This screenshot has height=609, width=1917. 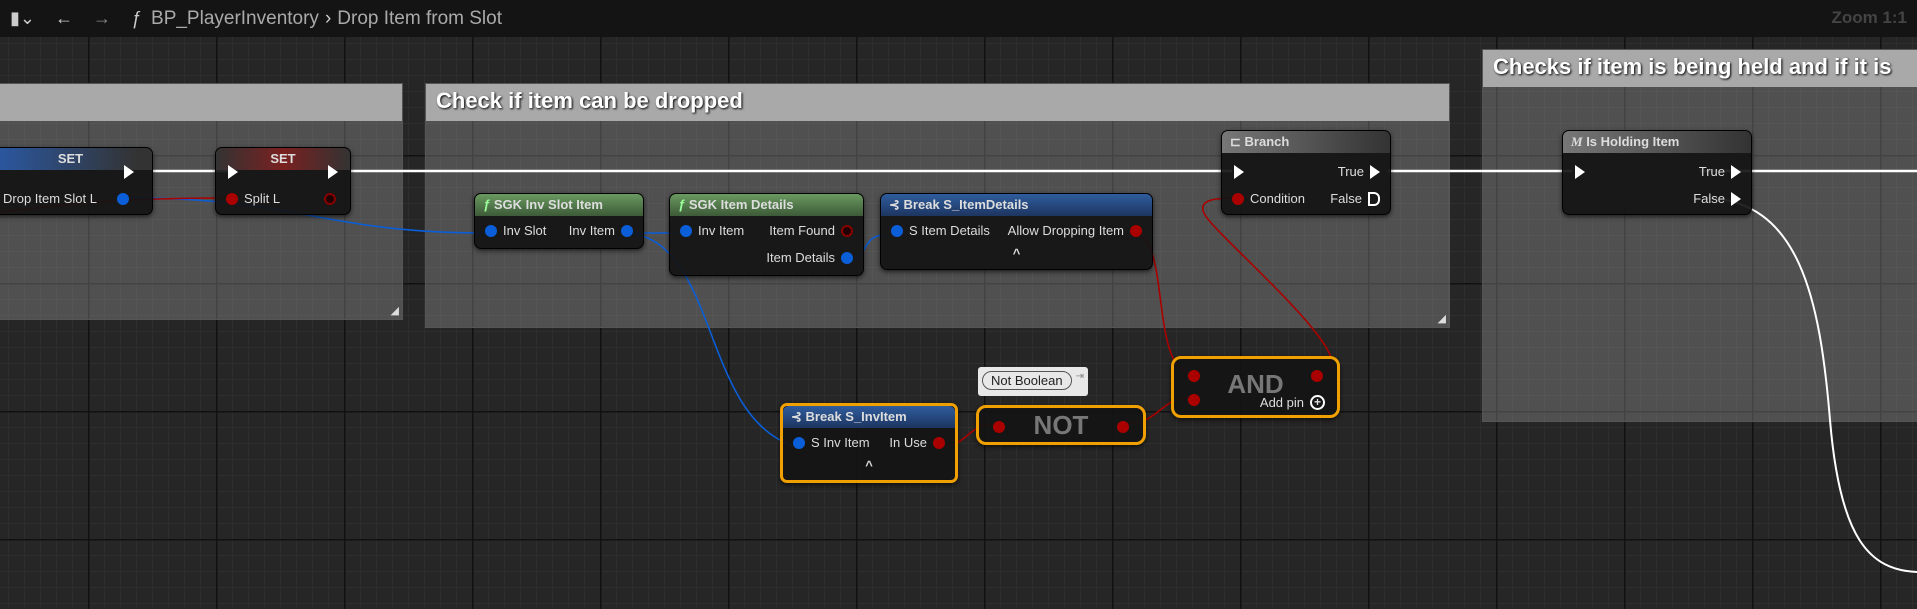 I want to click on forward-arrow-icon: →, so click(x=102, y=18).